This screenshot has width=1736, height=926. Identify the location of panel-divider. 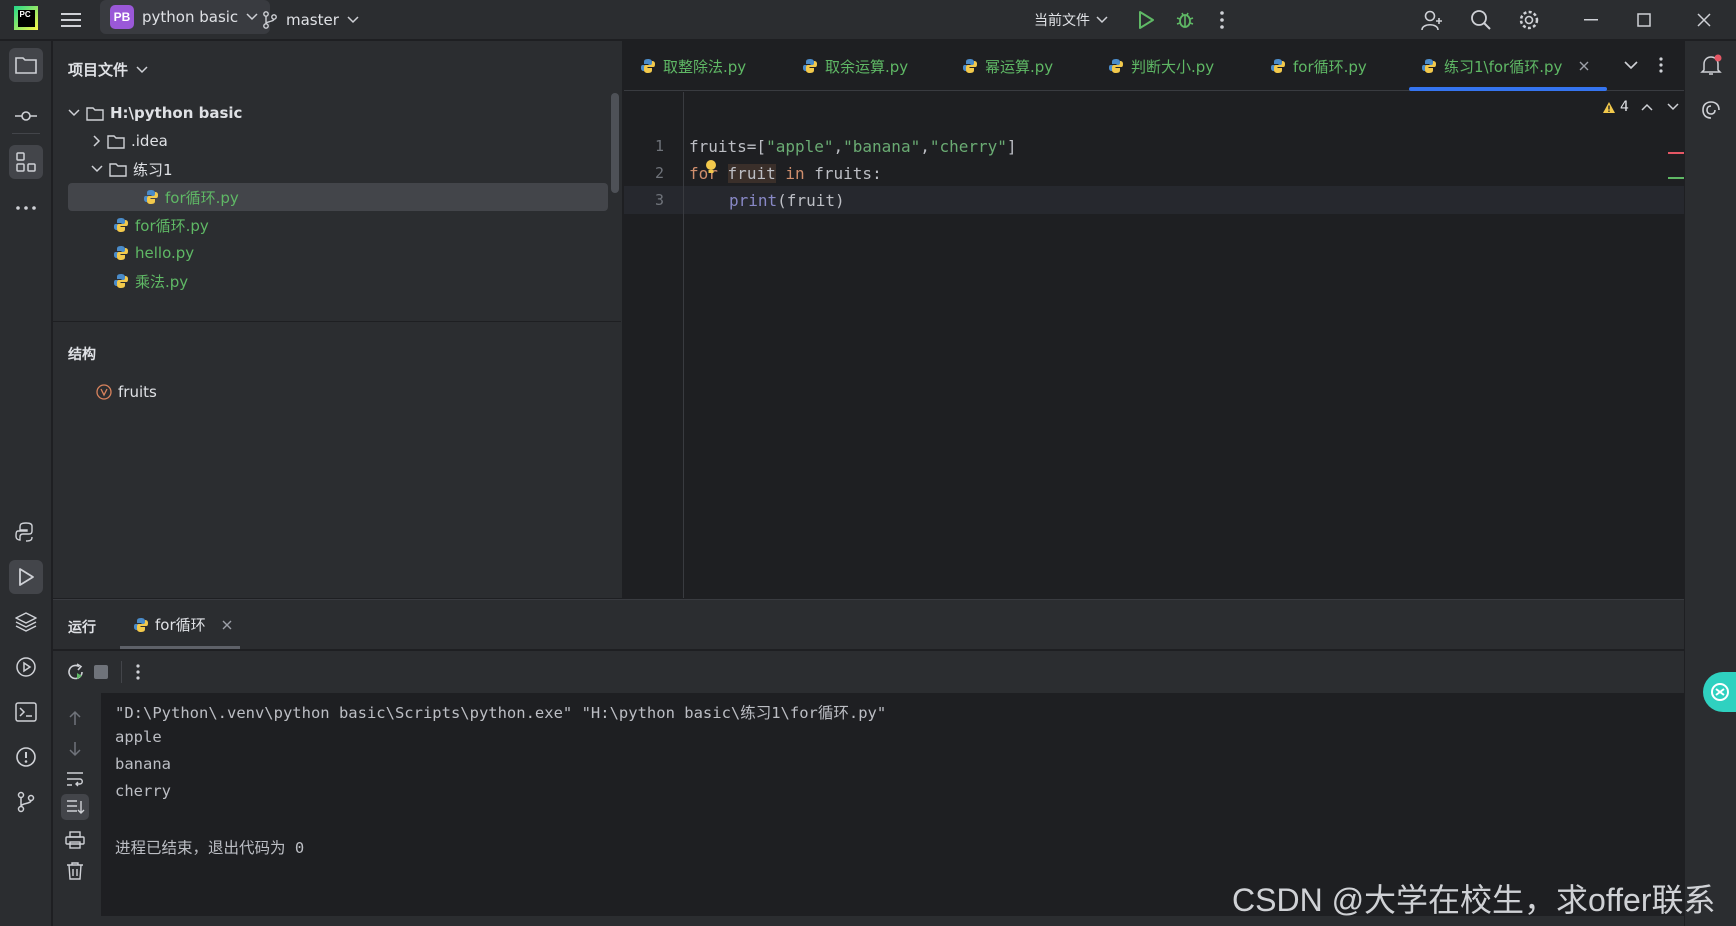
(337, 321).